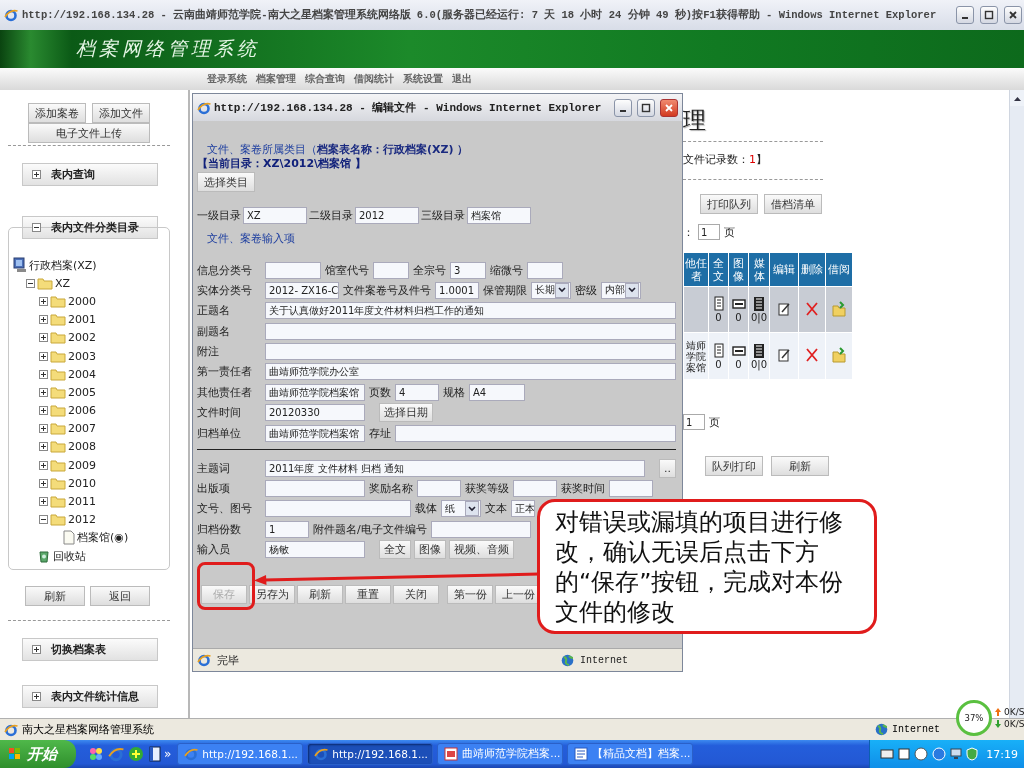 The height and width of the screenshot is (768, 1024). I want to click on text-field: 1.0001, so click(457, 290).